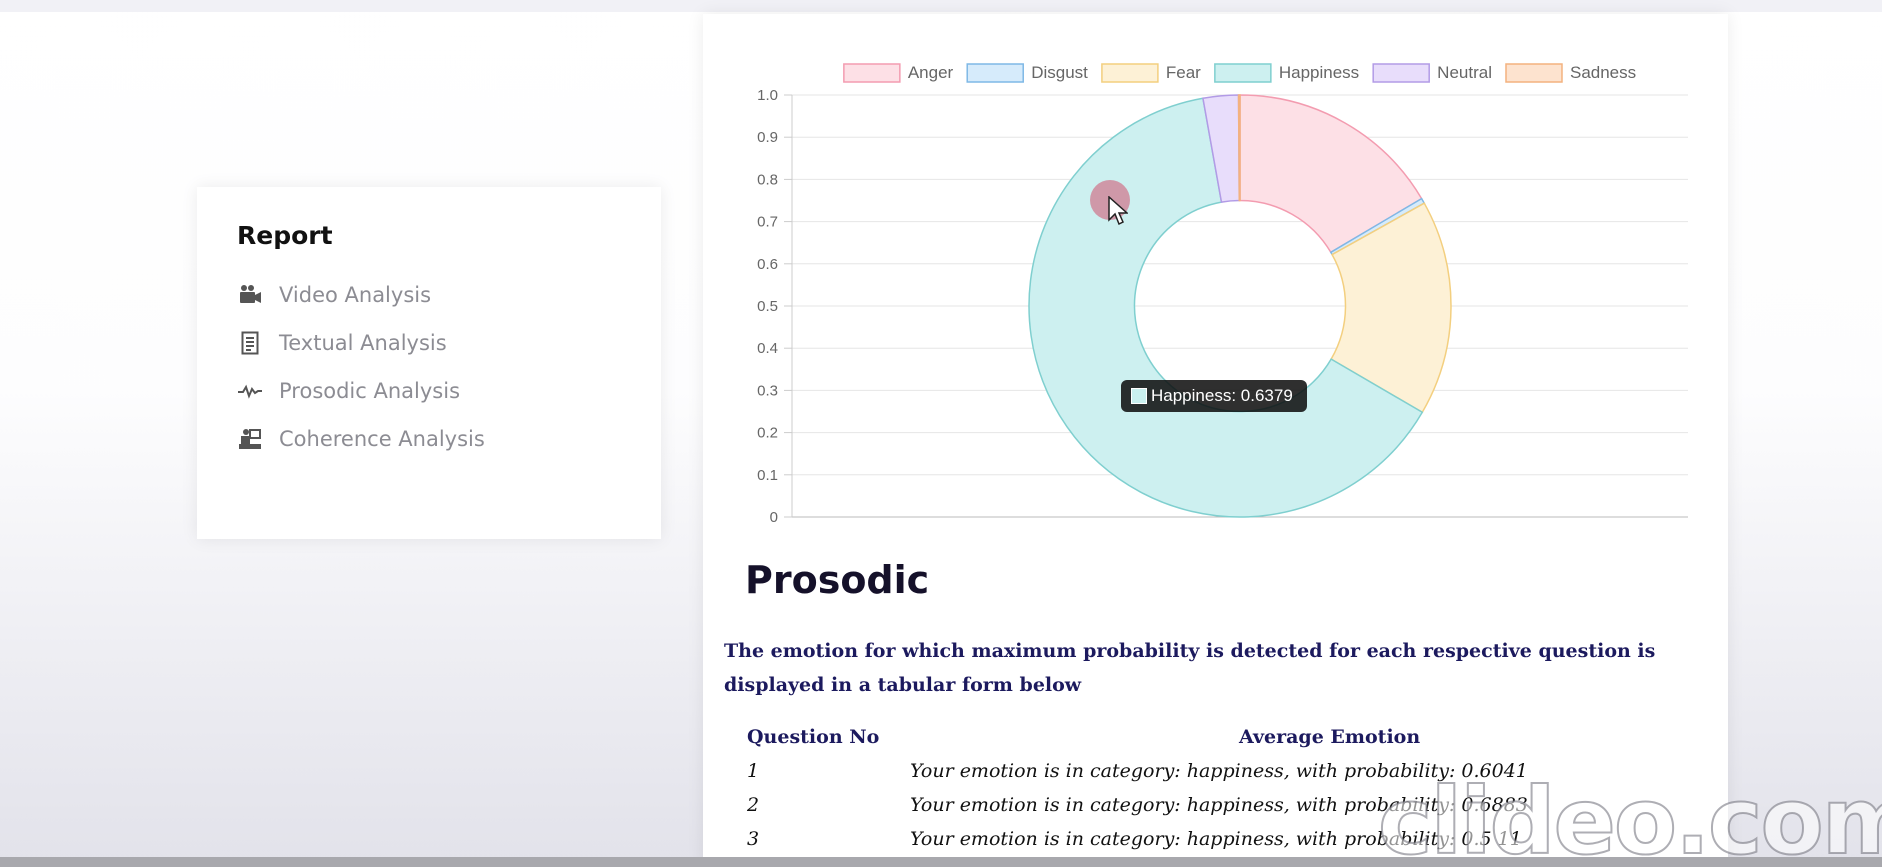 Image resolution: width=1882 pixels, height=867 pixels. I want to click on video-camera-icon, so click(250, 295).